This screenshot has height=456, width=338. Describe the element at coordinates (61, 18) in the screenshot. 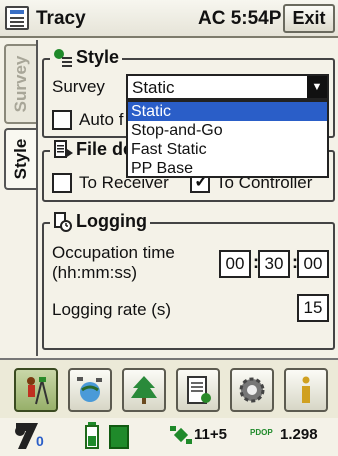

I see `app-title: Tracy` at that location.